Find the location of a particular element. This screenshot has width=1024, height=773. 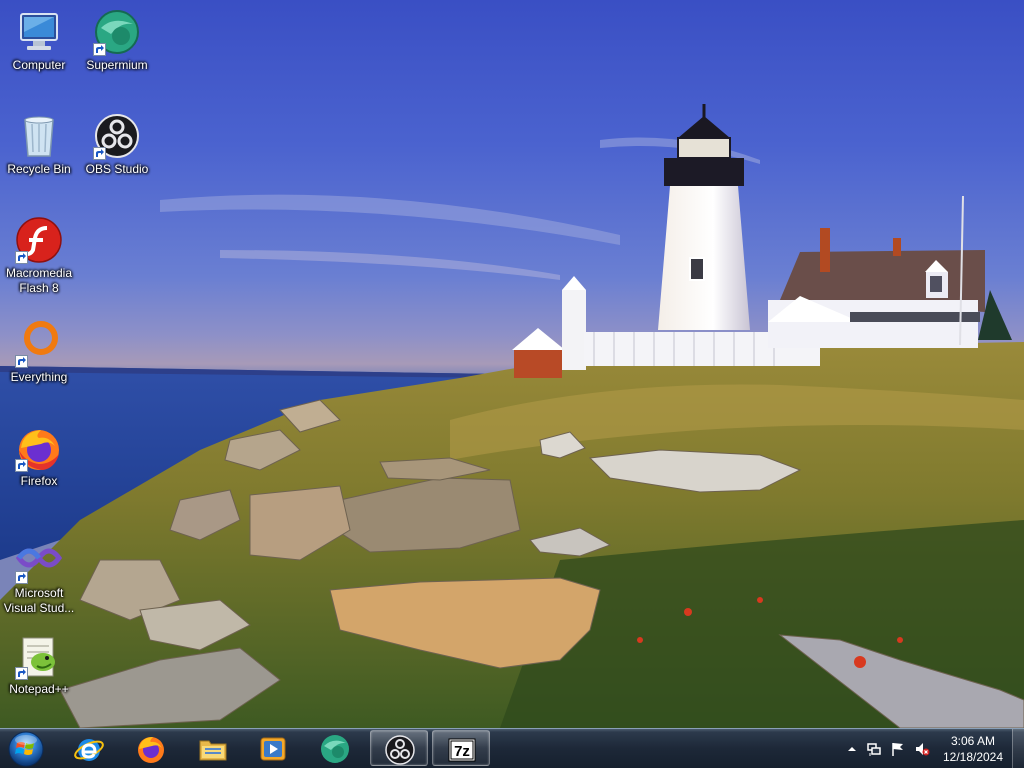

network-icon is located at coordinates (874, 749).